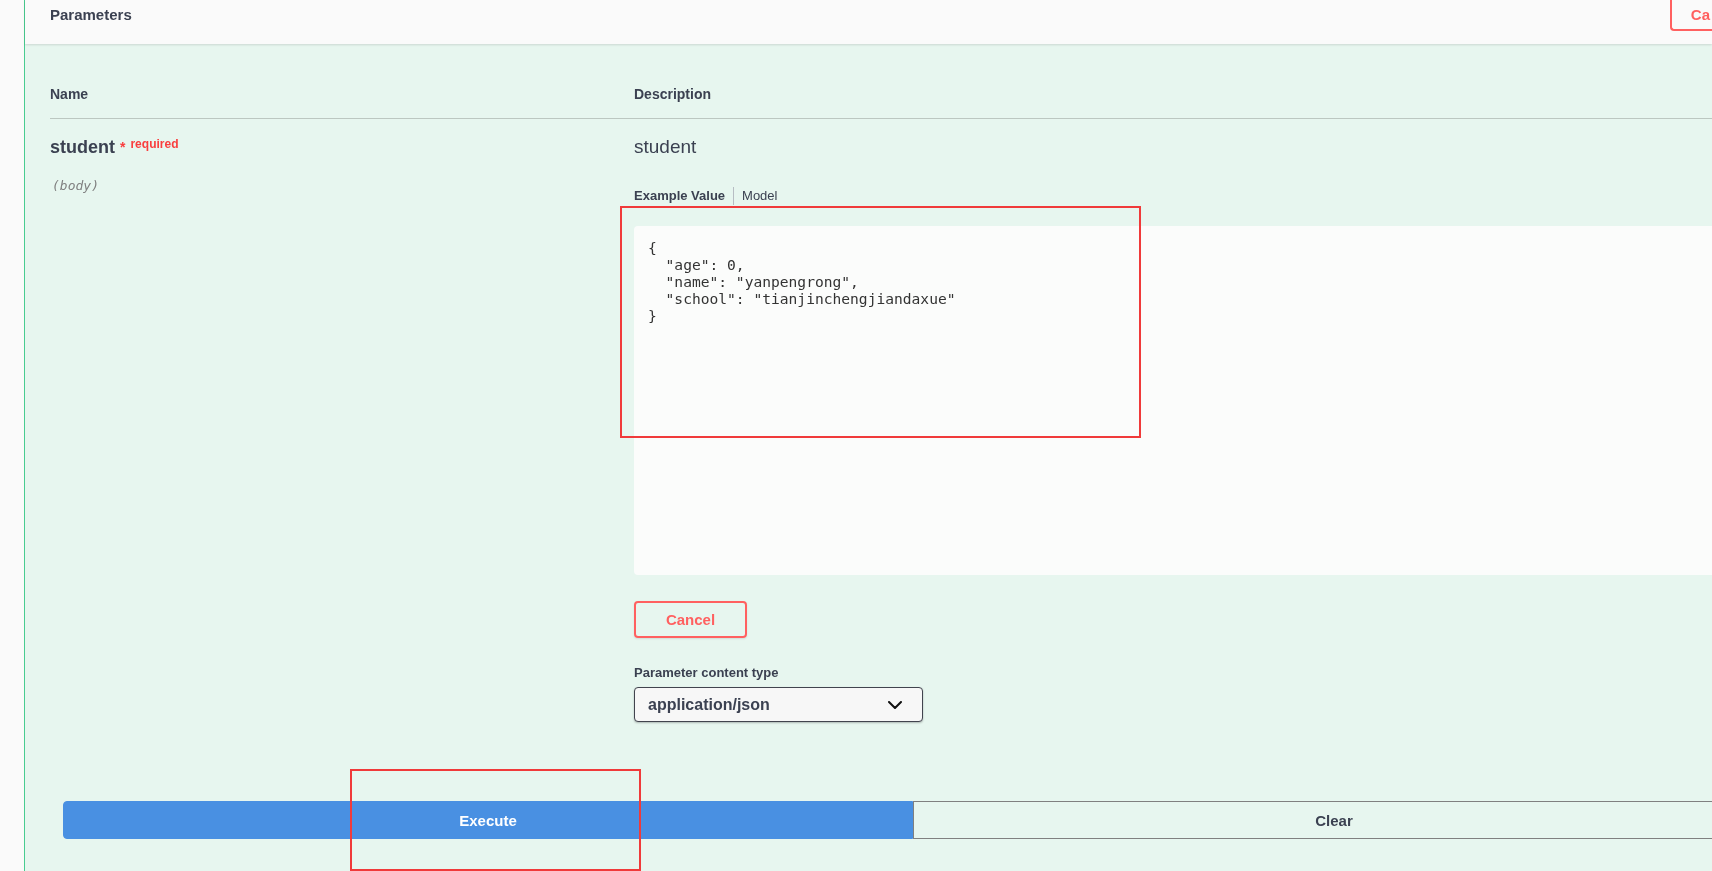 The image size is (1712, 871). What do you see at coordinates (665, 147) in the screenshot?
I see `parameter-description: student` at bounding box center [665, 147].